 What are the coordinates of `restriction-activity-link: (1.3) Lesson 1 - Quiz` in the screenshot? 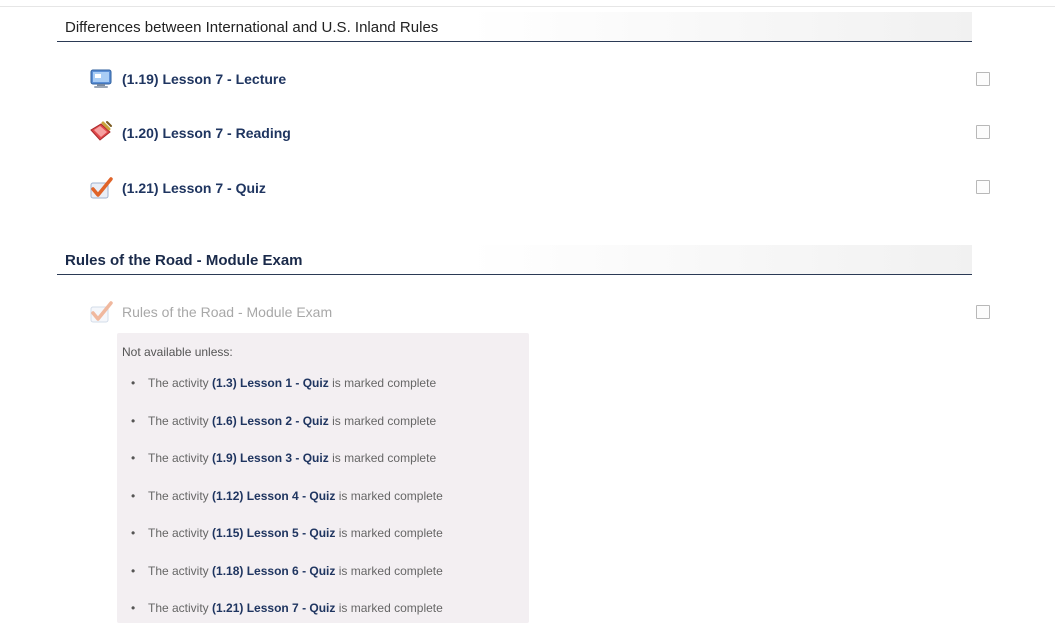 It's located at (270, 383).